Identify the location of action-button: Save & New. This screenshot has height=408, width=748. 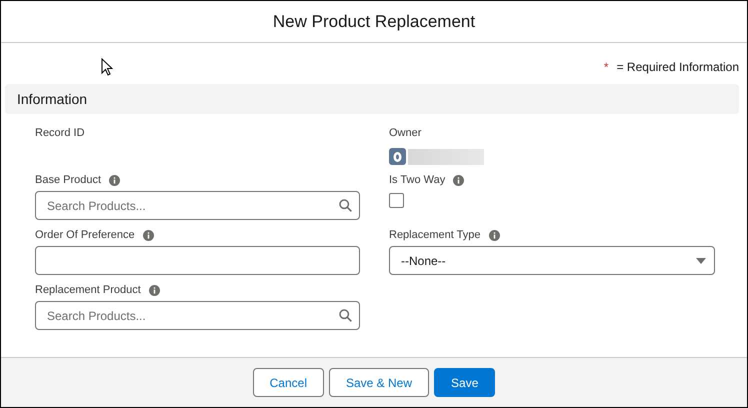
(379, 382).